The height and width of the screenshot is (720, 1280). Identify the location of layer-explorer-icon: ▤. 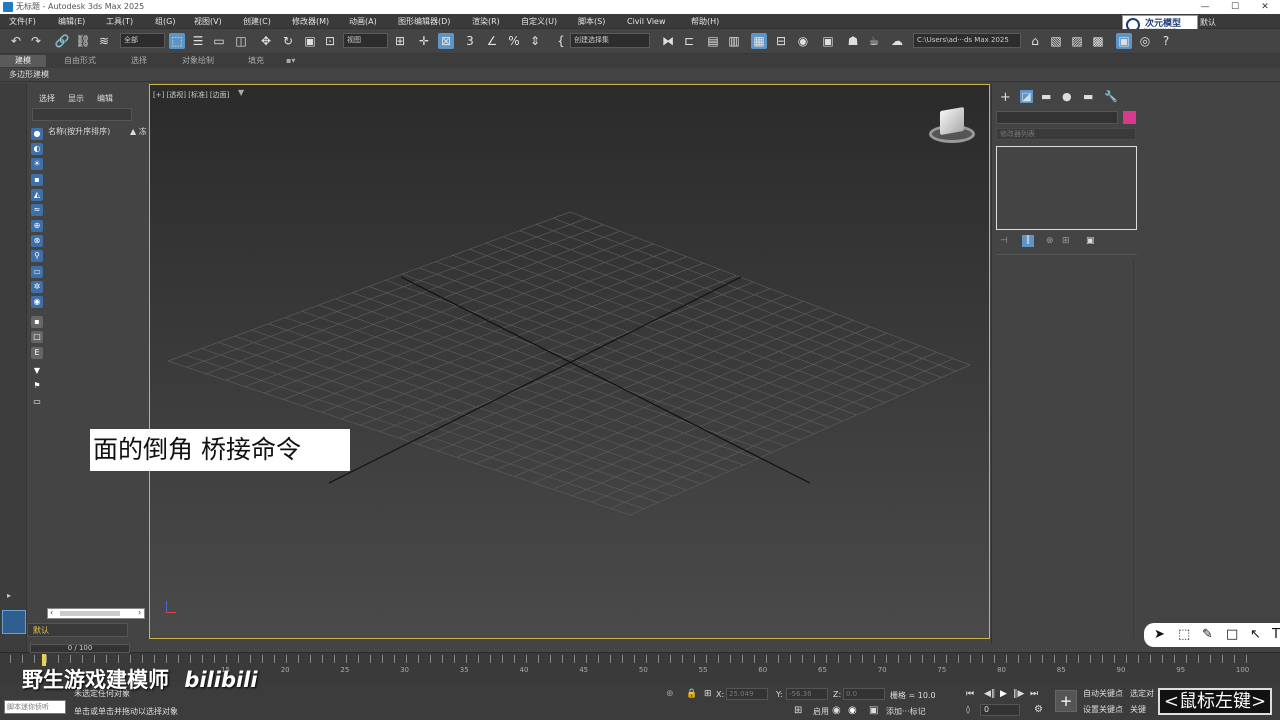
(713, 41).